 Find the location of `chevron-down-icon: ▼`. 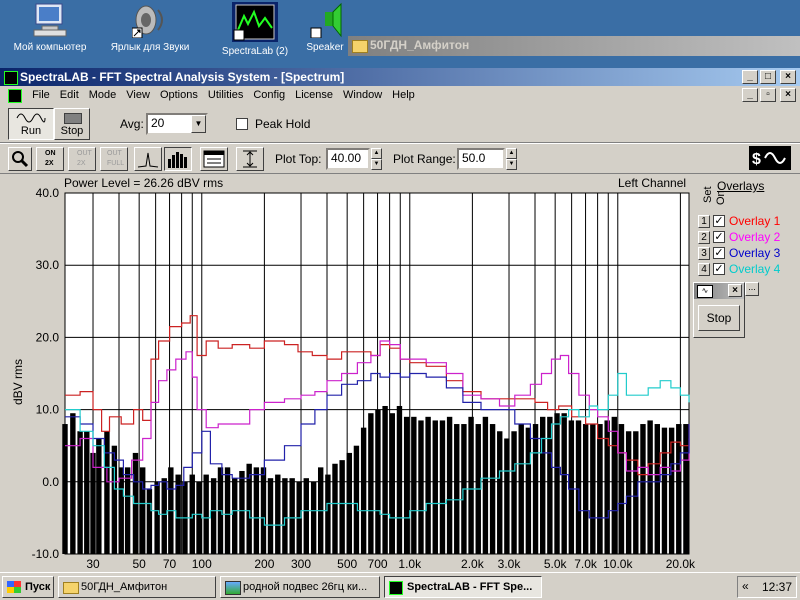

chevron-down-icon: ▼ is located at coordinates (198, 124).